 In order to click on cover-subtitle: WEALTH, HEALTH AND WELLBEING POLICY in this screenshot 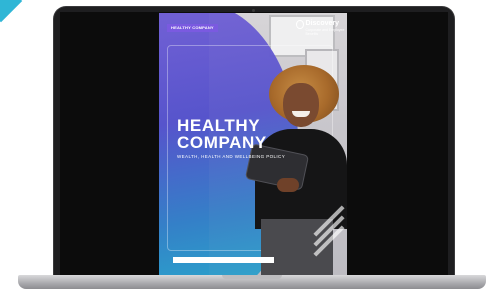, I will do `click(231, 156)`.